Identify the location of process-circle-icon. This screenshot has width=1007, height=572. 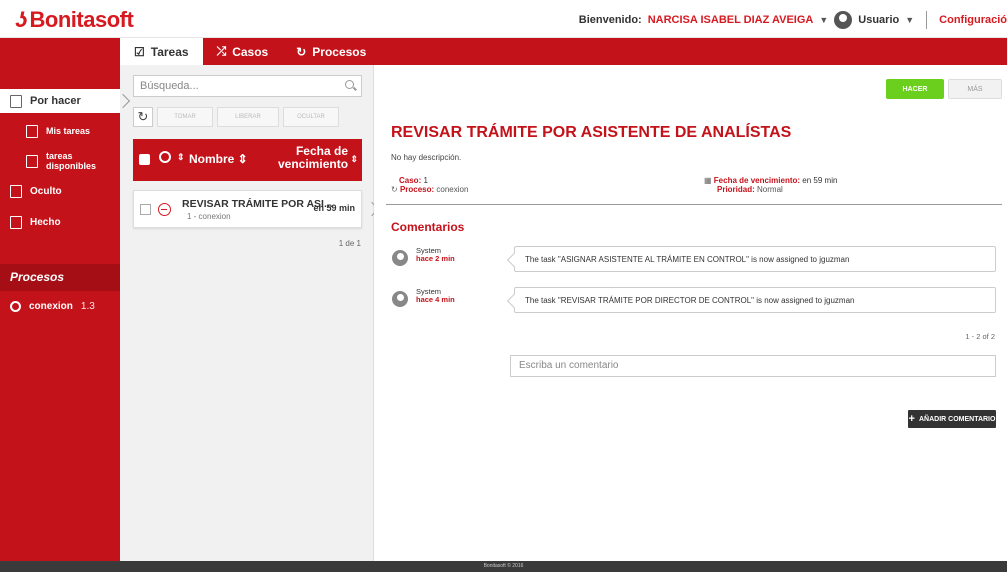
(15, 306).